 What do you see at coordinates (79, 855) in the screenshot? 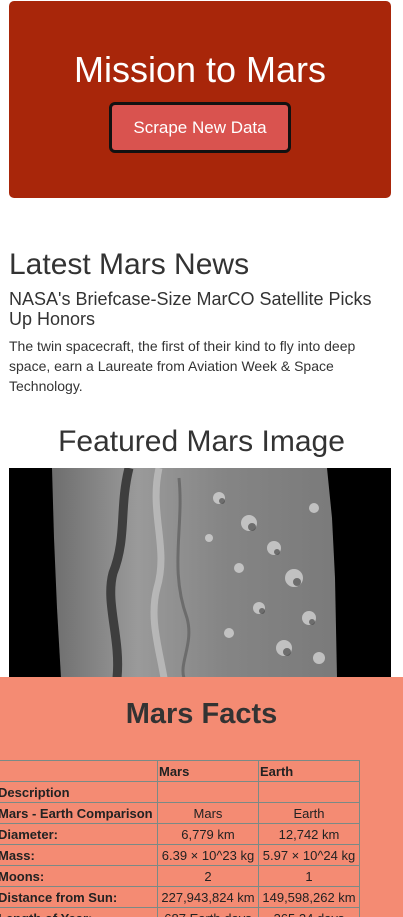
I see `row-label: Mass:` at bounding box center [79, 855].